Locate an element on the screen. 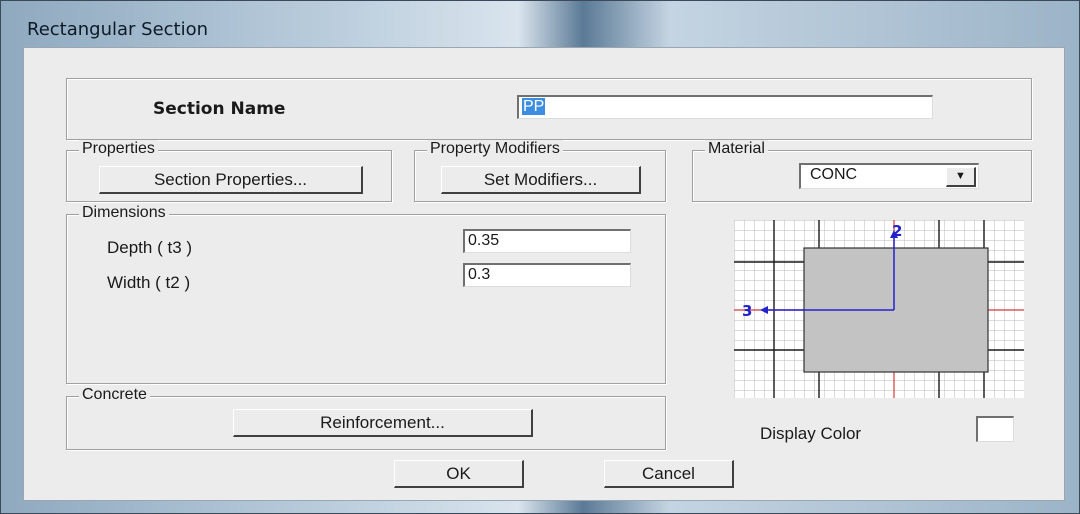 The image size is (1080, 514). property-modifiers-group-label: Property Modifiers is located at coordinates (495, 149).